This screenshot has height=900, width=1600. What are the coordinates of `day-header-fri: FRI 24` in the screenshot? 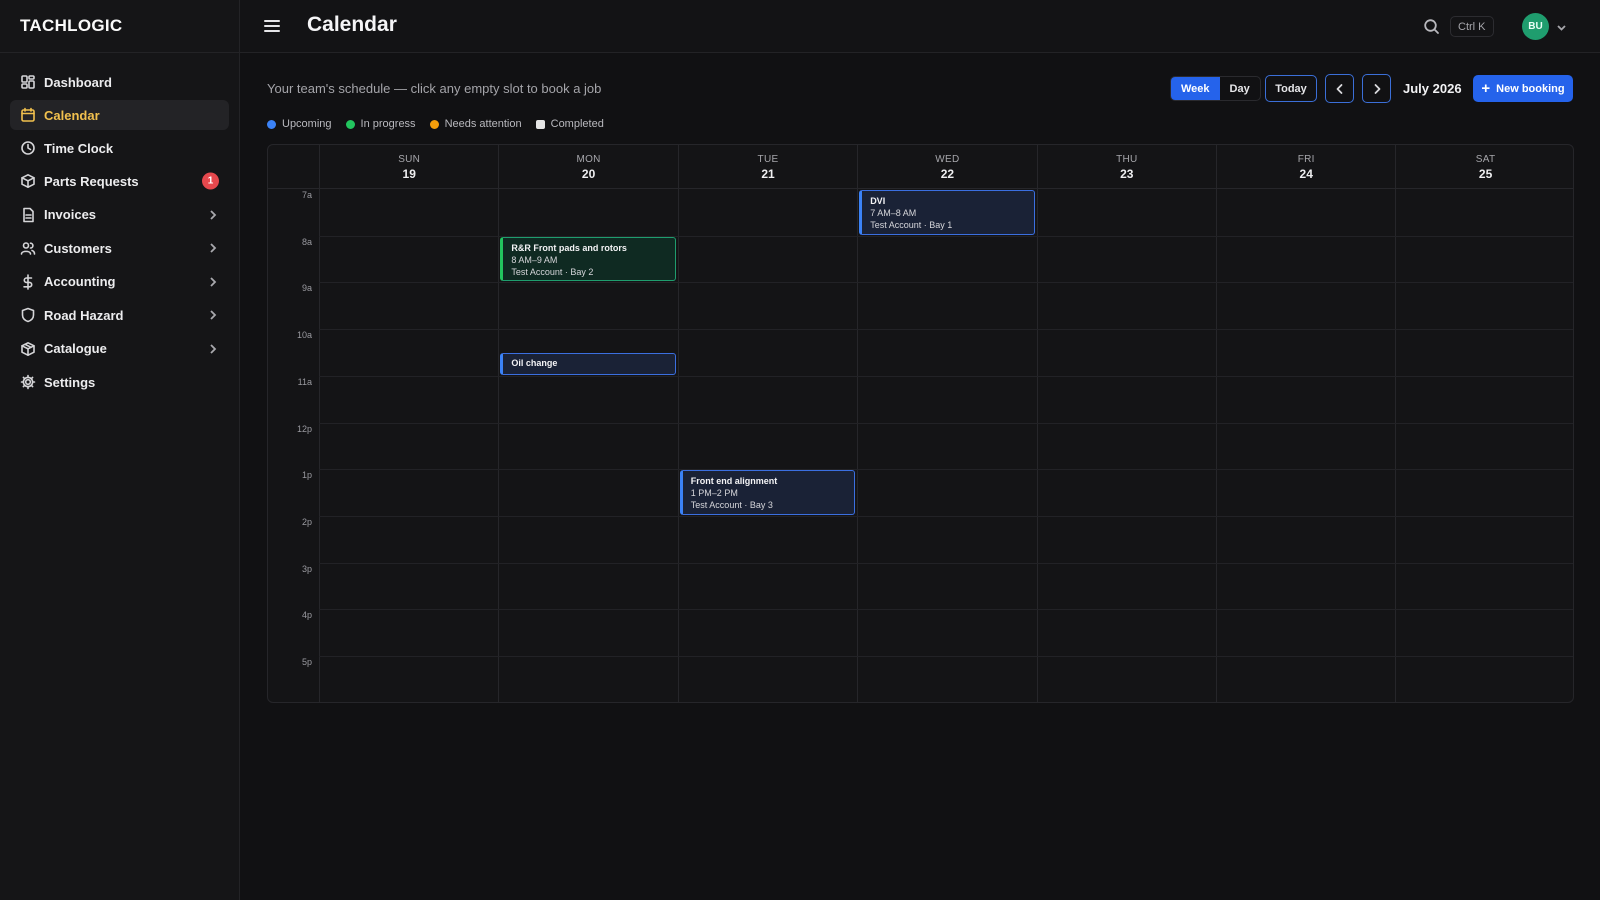 It's located at (1305, 167).